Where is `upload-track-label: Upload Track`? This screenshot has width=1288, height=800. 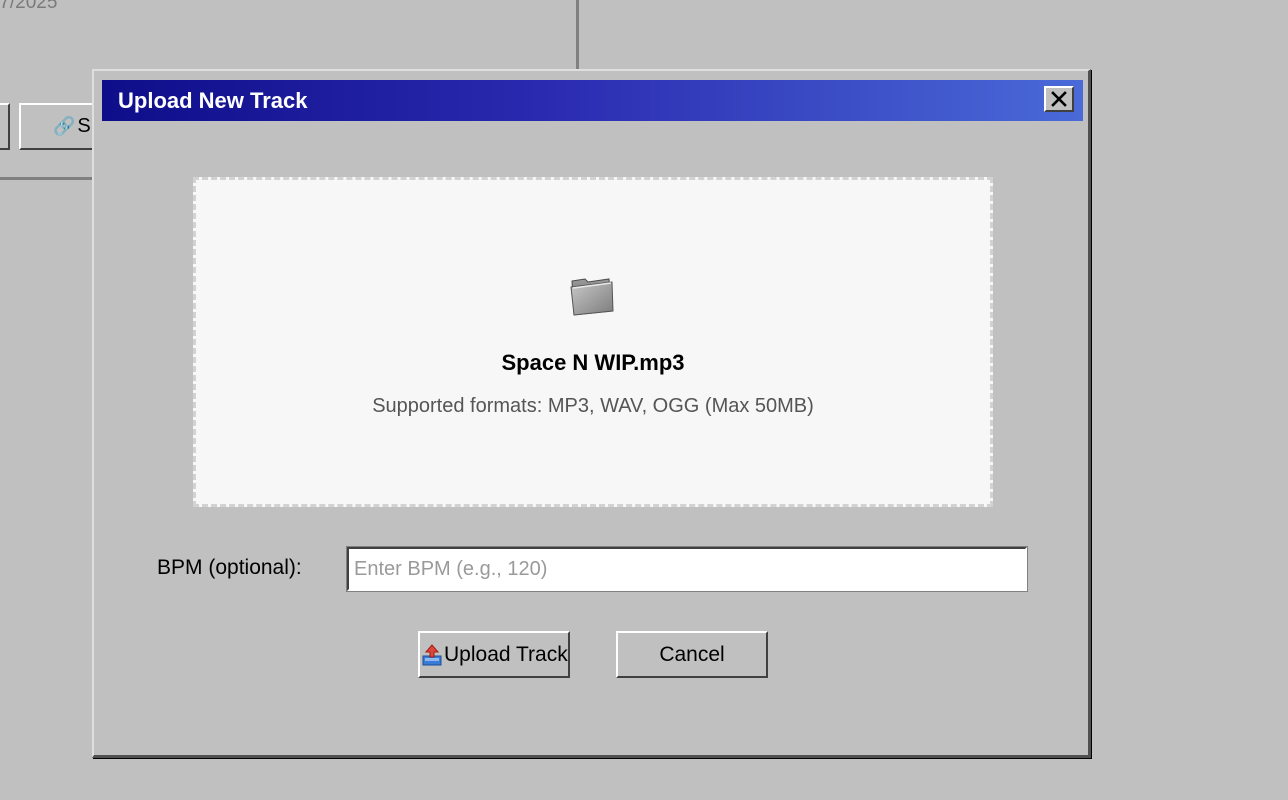 upload-track-label: Upload Track is located at coordinates (506, 654).